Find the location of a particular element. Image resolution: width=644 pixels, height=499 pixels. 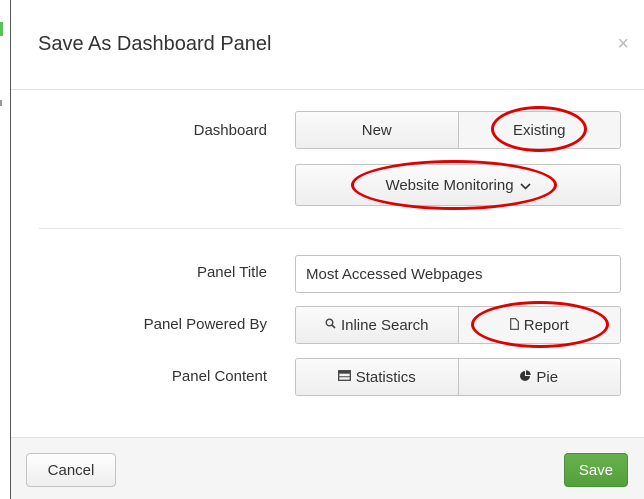

report-button: Report is located at coordinates (538, 325).